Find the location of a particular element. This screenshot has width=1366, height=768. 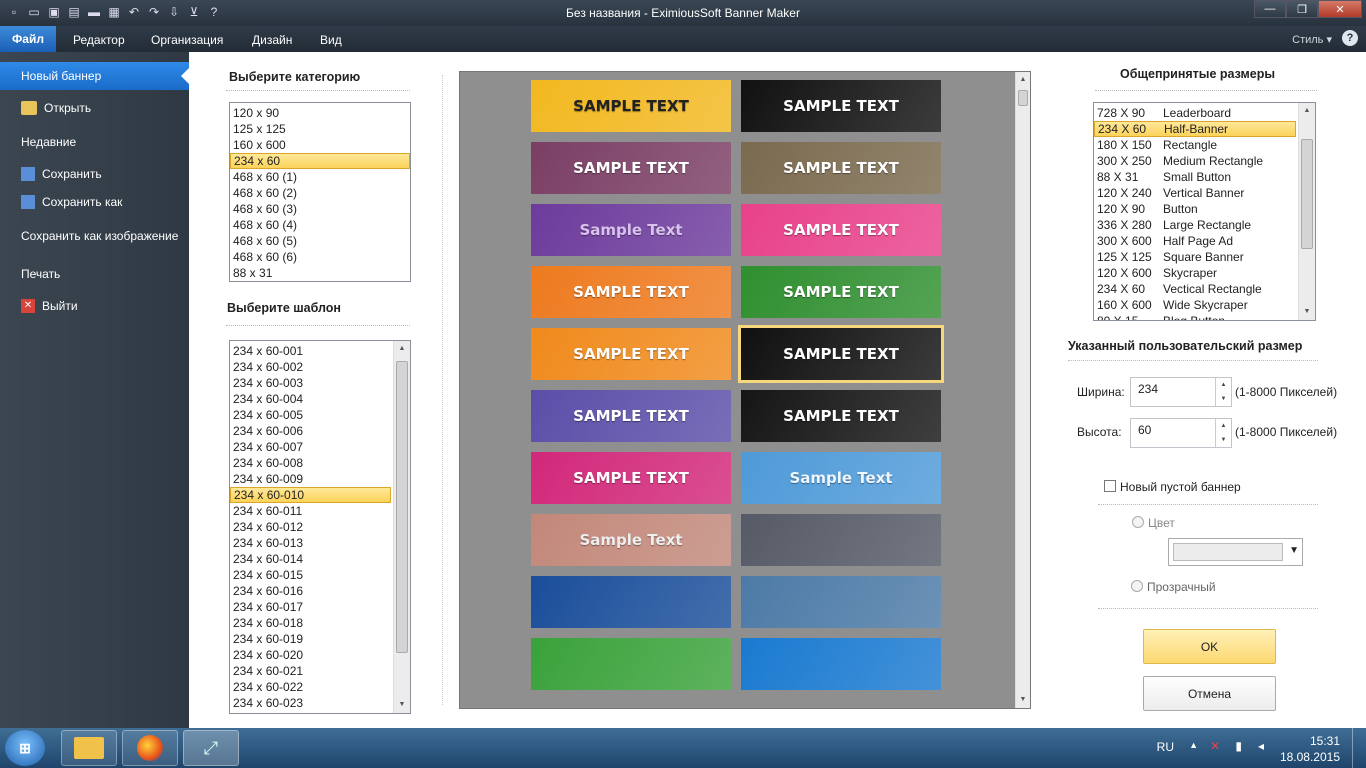

width-value: 234 is located at coordinates (1148, 389).